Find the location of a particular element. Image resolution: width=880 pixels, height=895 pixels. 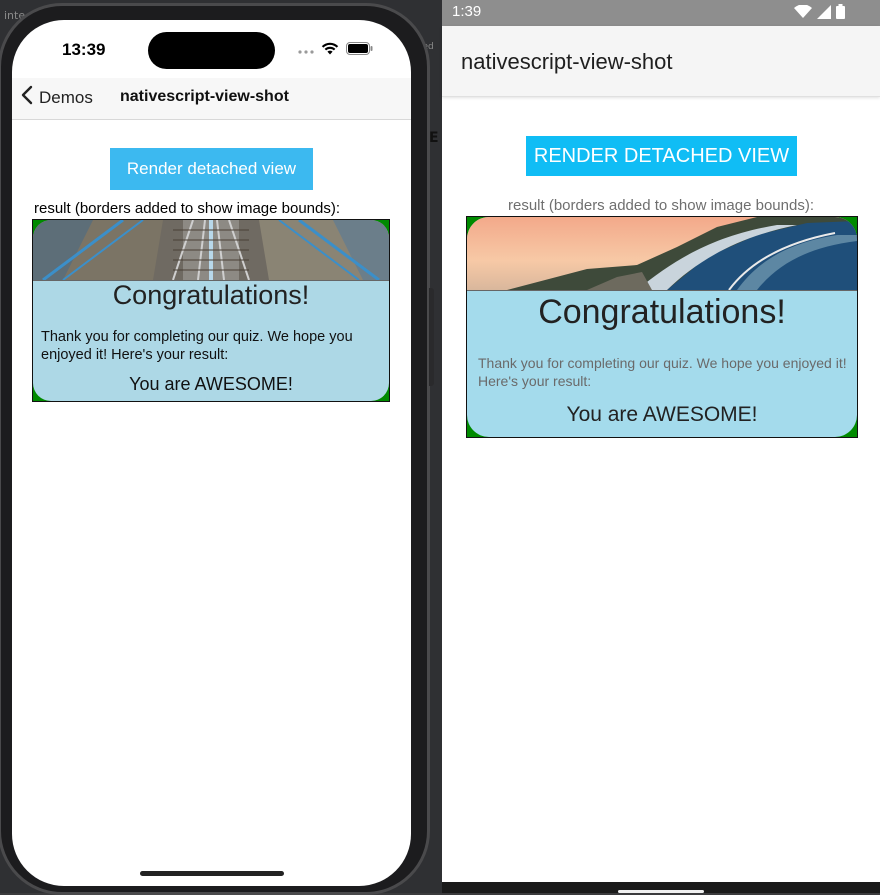

dots-icon is located at coordinates (306, 51).